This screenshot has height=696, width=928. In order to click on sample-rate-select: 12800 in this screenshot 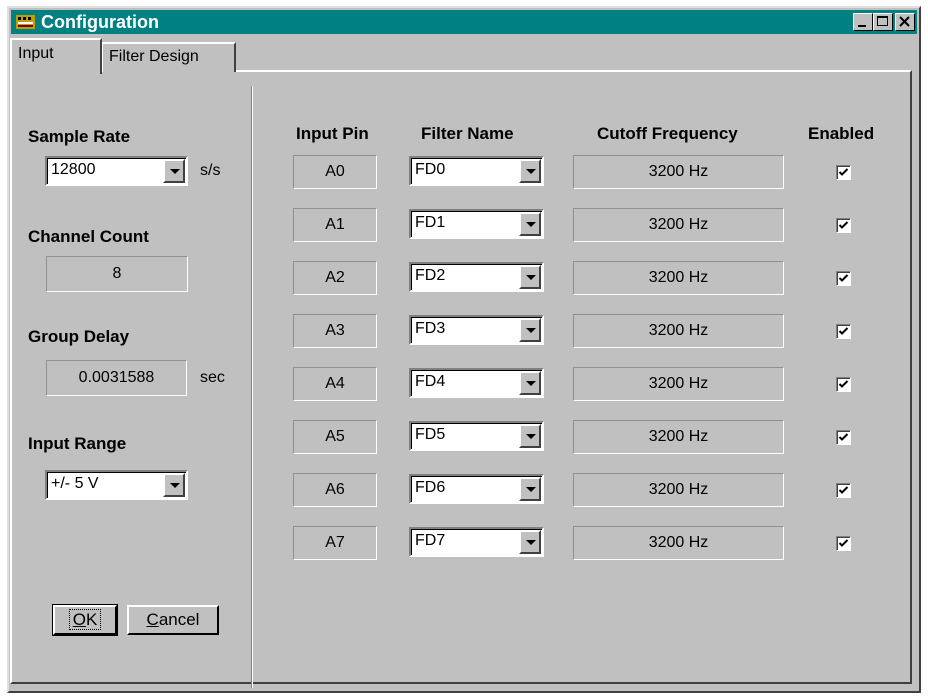, I will do `click(116, 171)`.